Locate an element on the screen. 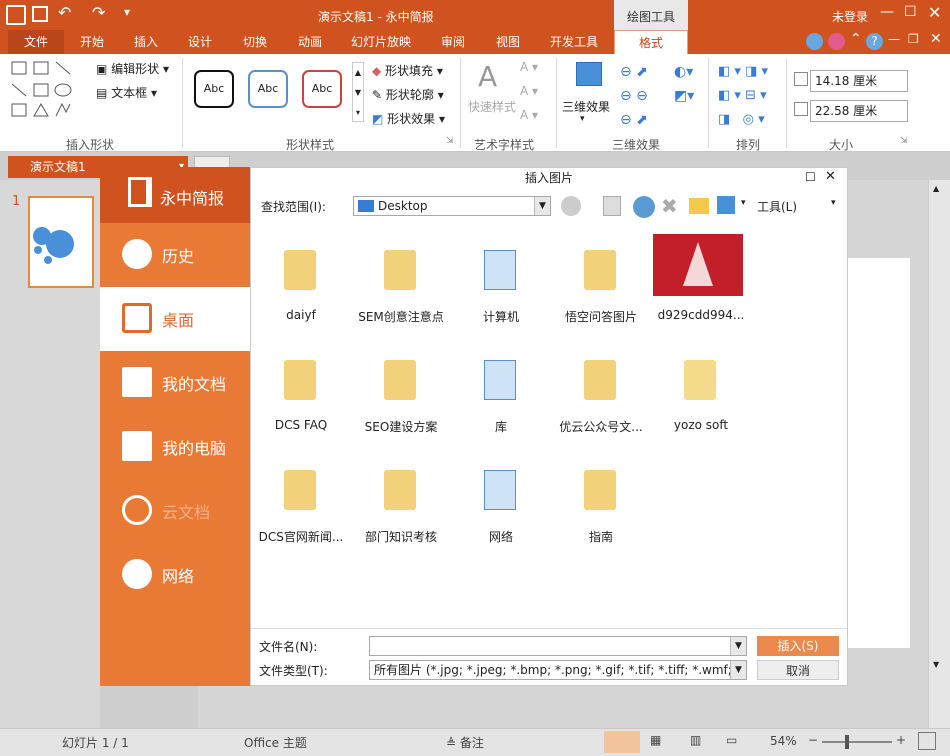 The width and height of the screenshot is (950, 756). sidebar-item-network: 网络 is located at coordinates (175, 575).